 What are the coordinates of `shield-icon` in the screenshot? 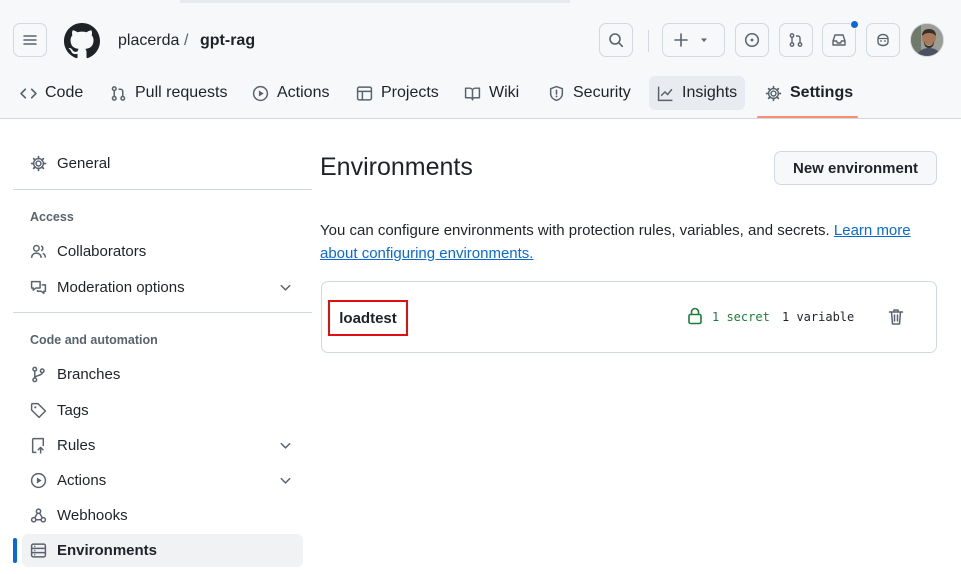 It's located at (556, 93).